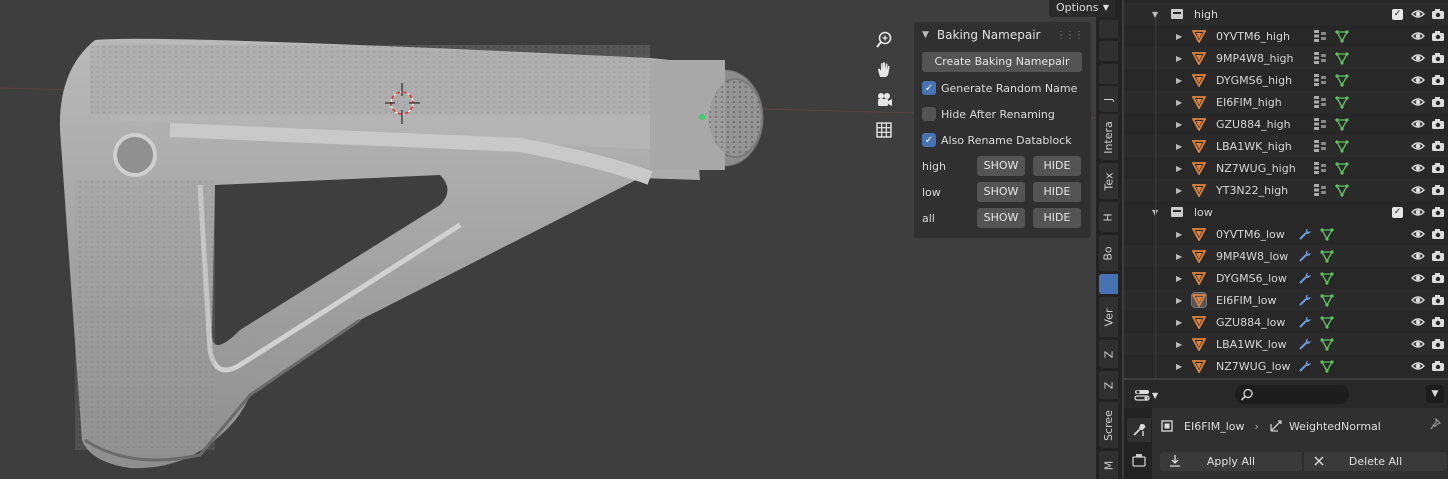  I want to click on object-name: 0YVTM6_low, so click(1250, 234).